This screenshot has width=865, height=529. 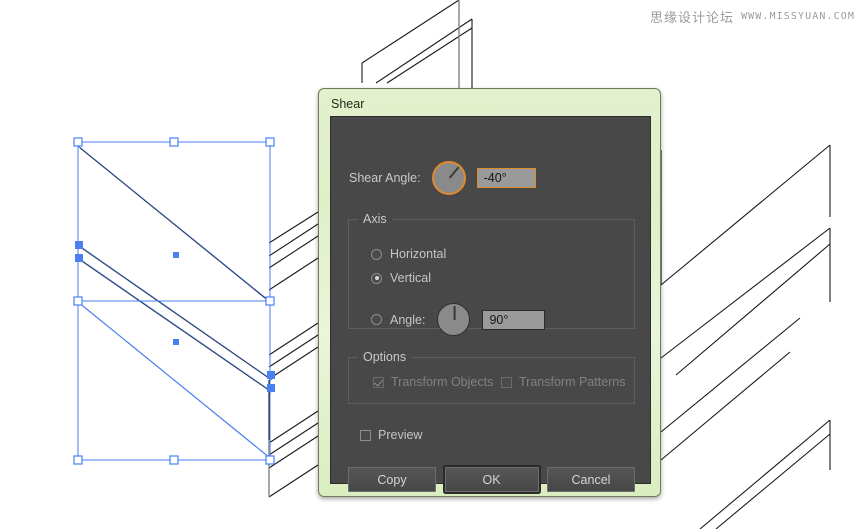 I want to click on axis-group-legend: Axis, so click(x=375, y=219).